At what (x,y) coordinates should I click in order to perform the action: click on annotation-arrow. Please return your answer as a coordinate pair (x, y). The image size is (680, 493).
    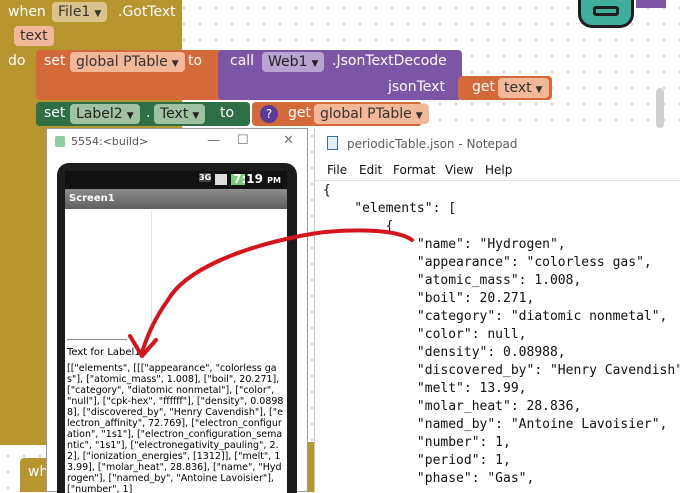
    Looking at the image, I should click on (271, 293).